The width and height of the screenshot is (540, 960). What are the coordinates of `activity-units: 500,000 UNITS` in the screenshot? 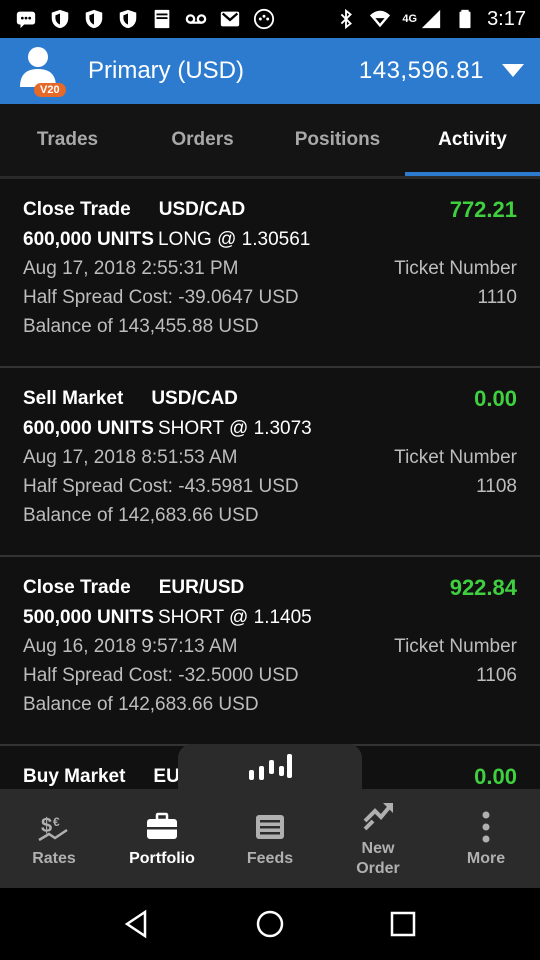 It's located at (88, 617).